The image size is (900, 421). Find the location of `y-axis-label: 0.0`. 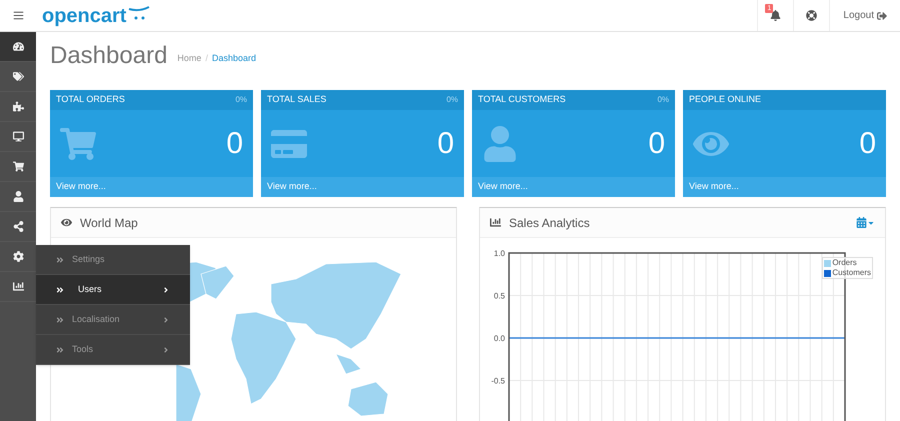

y-axis-label: 0.0 is located at coordinates (499, 338).